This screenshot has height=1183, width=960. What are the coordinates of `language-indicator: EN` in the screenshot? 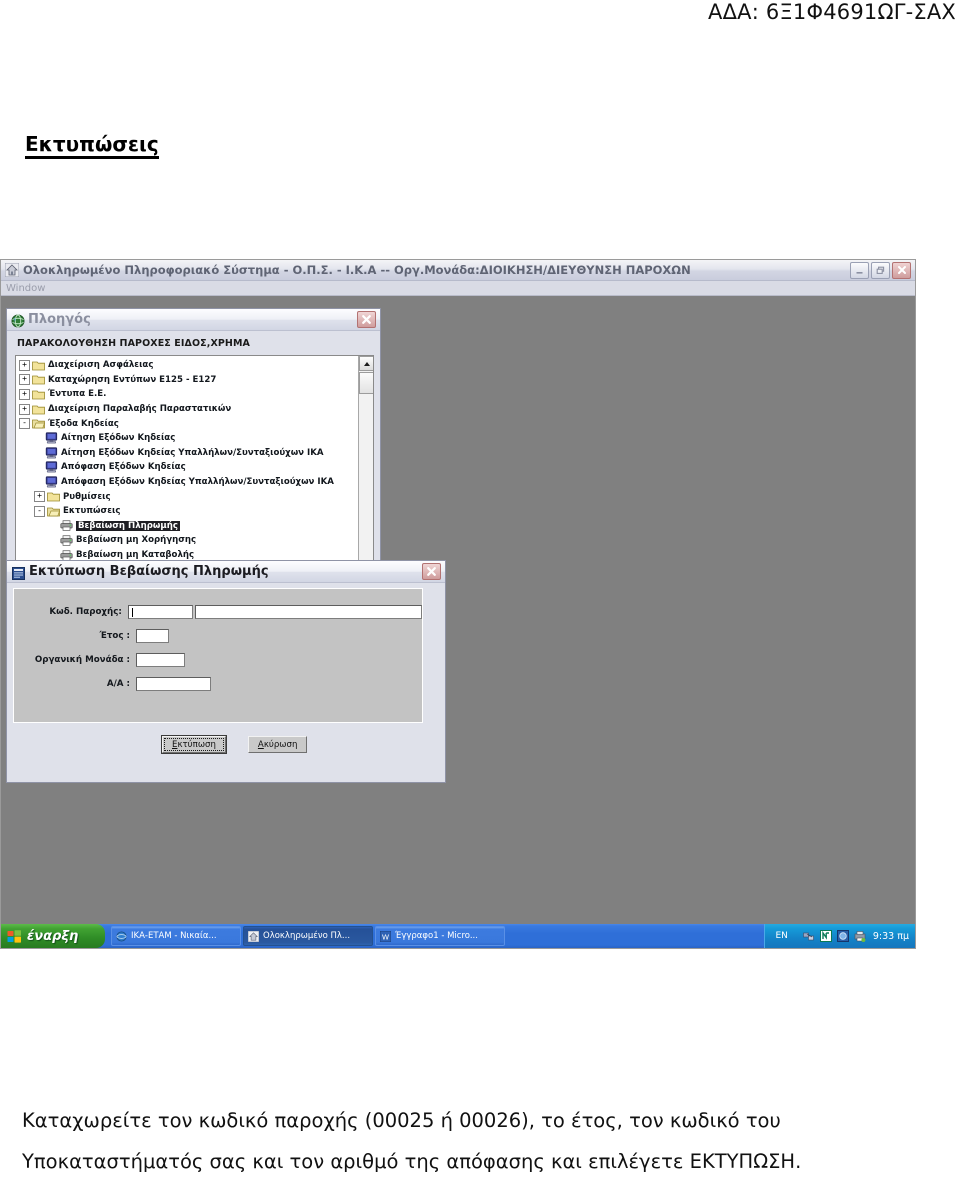 It's located at (784, 936).